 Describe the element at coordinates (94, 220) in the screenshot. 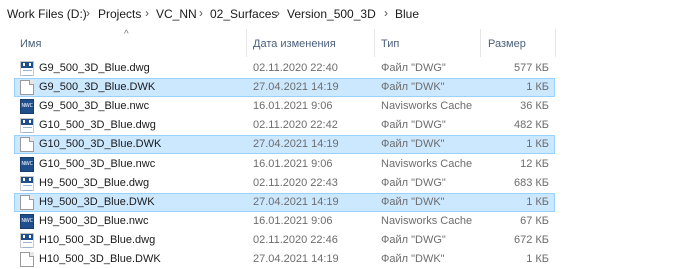

I see `file-name: H9_500_3D_Blue.nwc` at that location.